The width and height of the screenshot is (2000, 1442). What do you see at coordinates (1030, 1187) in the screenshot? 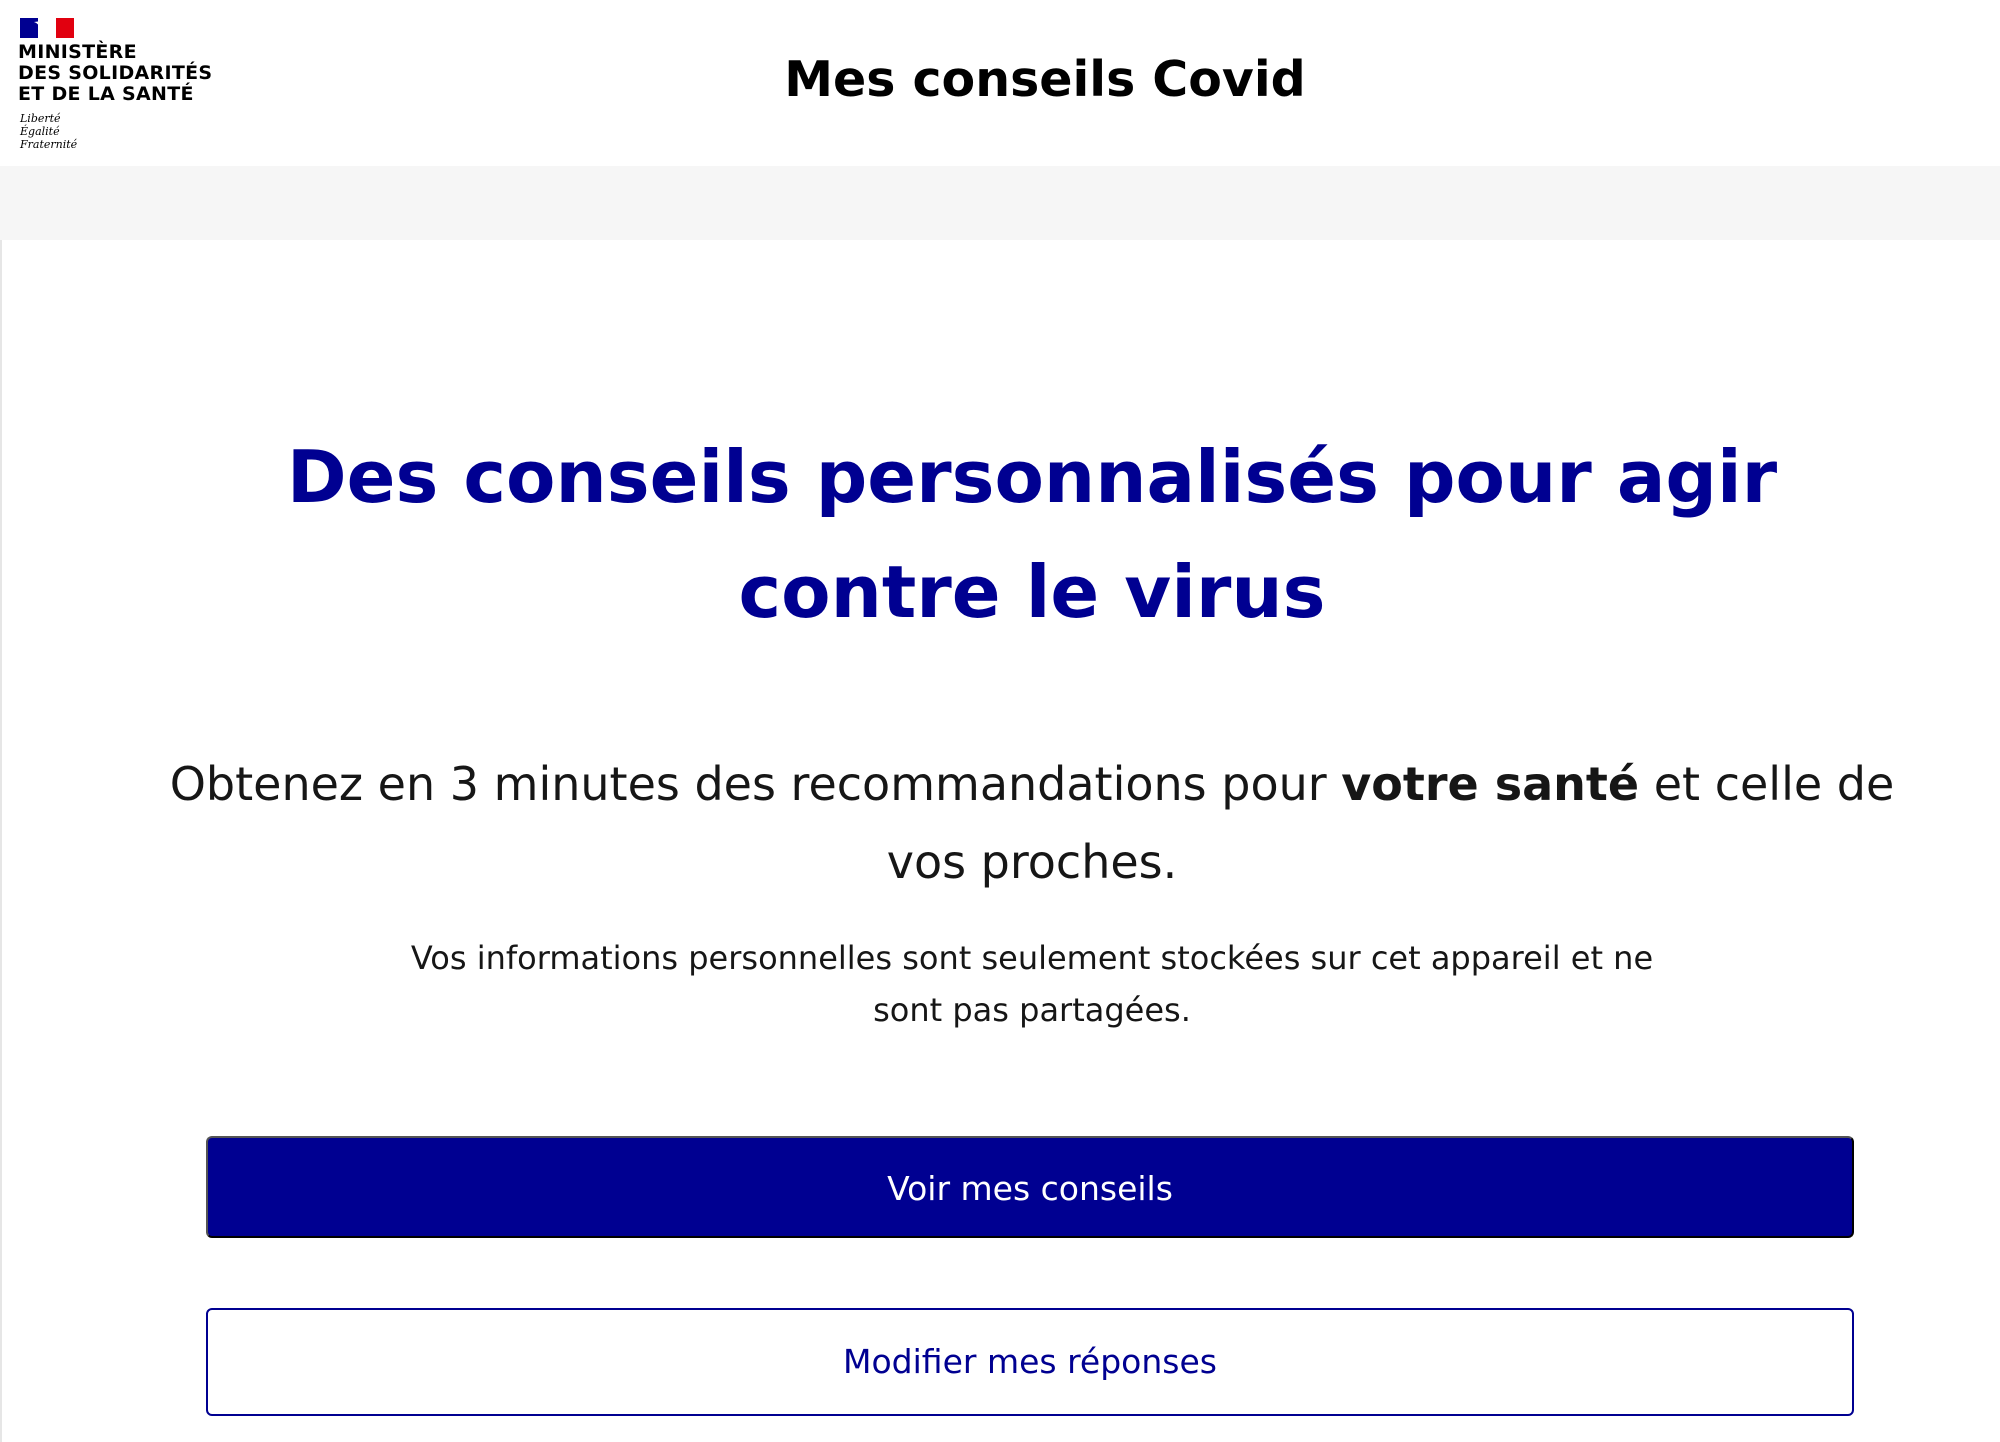
I see `view-advice-button: Voir mes conseils` at bounding box center [1030, 1187].